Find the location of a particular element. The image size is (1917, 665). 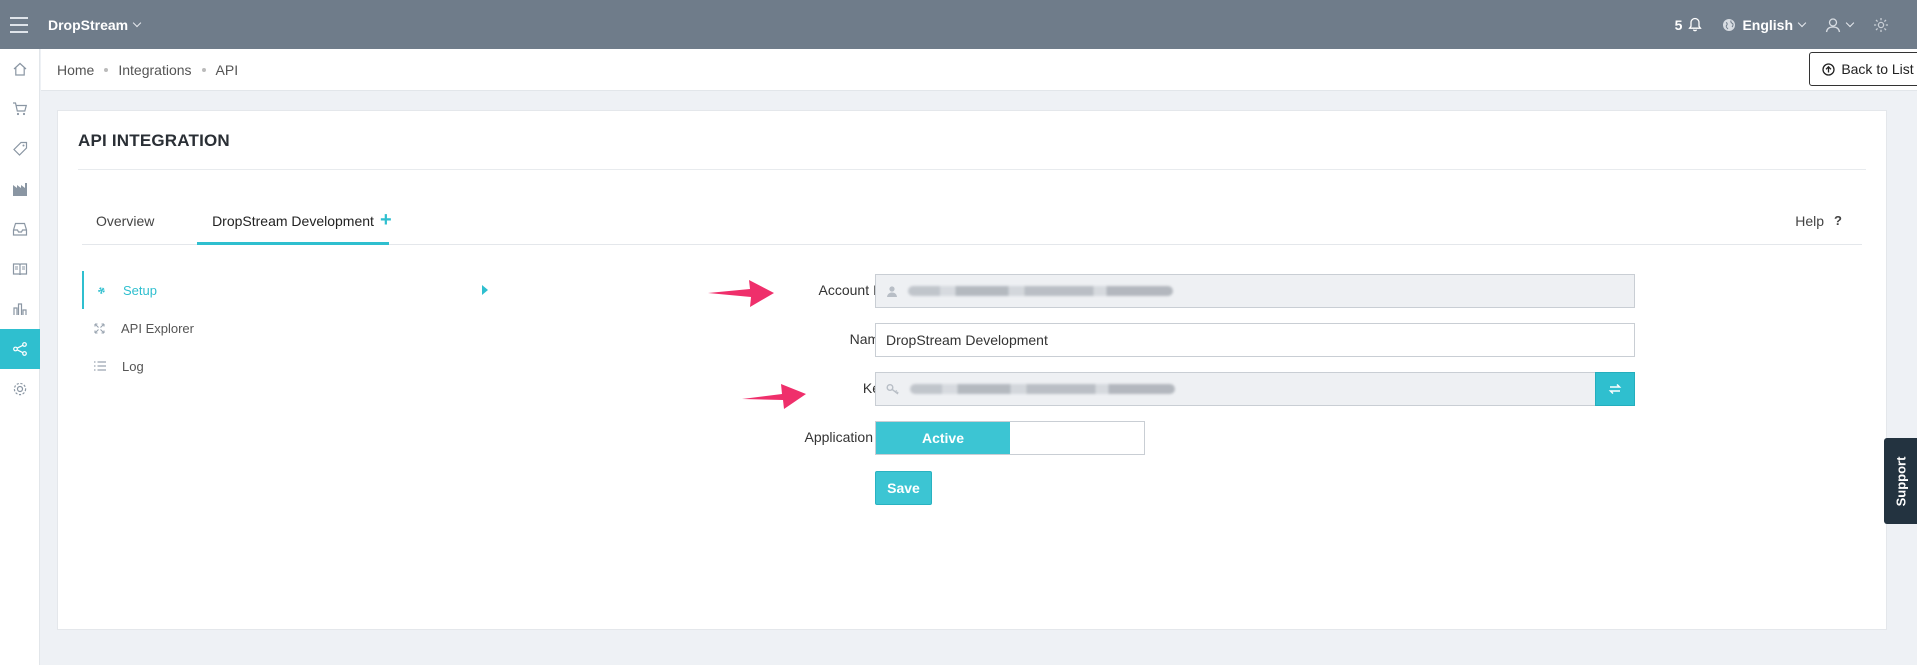

bar-chart-icon is located at coordinates (20, 309).